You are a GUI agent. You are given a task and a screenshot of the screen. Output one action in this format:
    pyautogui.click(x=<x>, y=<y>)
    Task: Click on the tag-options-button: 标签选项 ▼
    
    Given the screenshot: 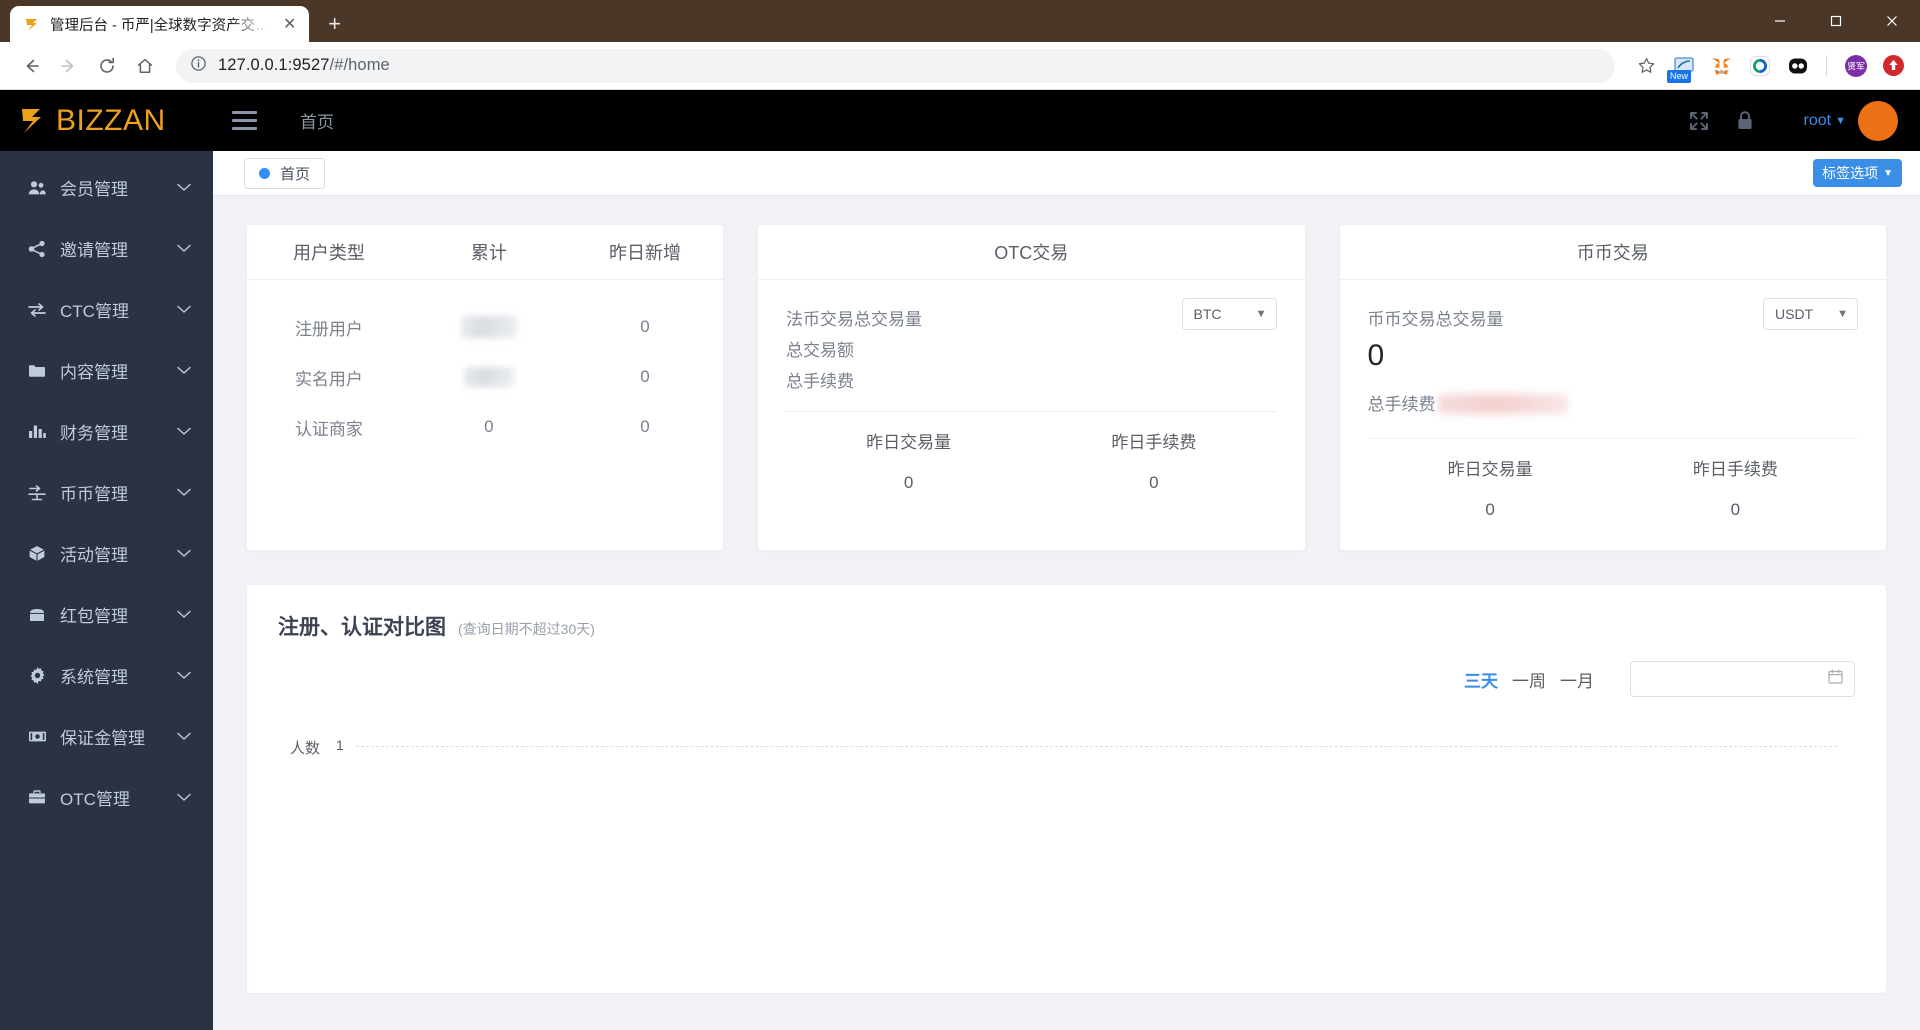 What is the action you would take?
    pyautogui.click(x=1857, y=173)
    